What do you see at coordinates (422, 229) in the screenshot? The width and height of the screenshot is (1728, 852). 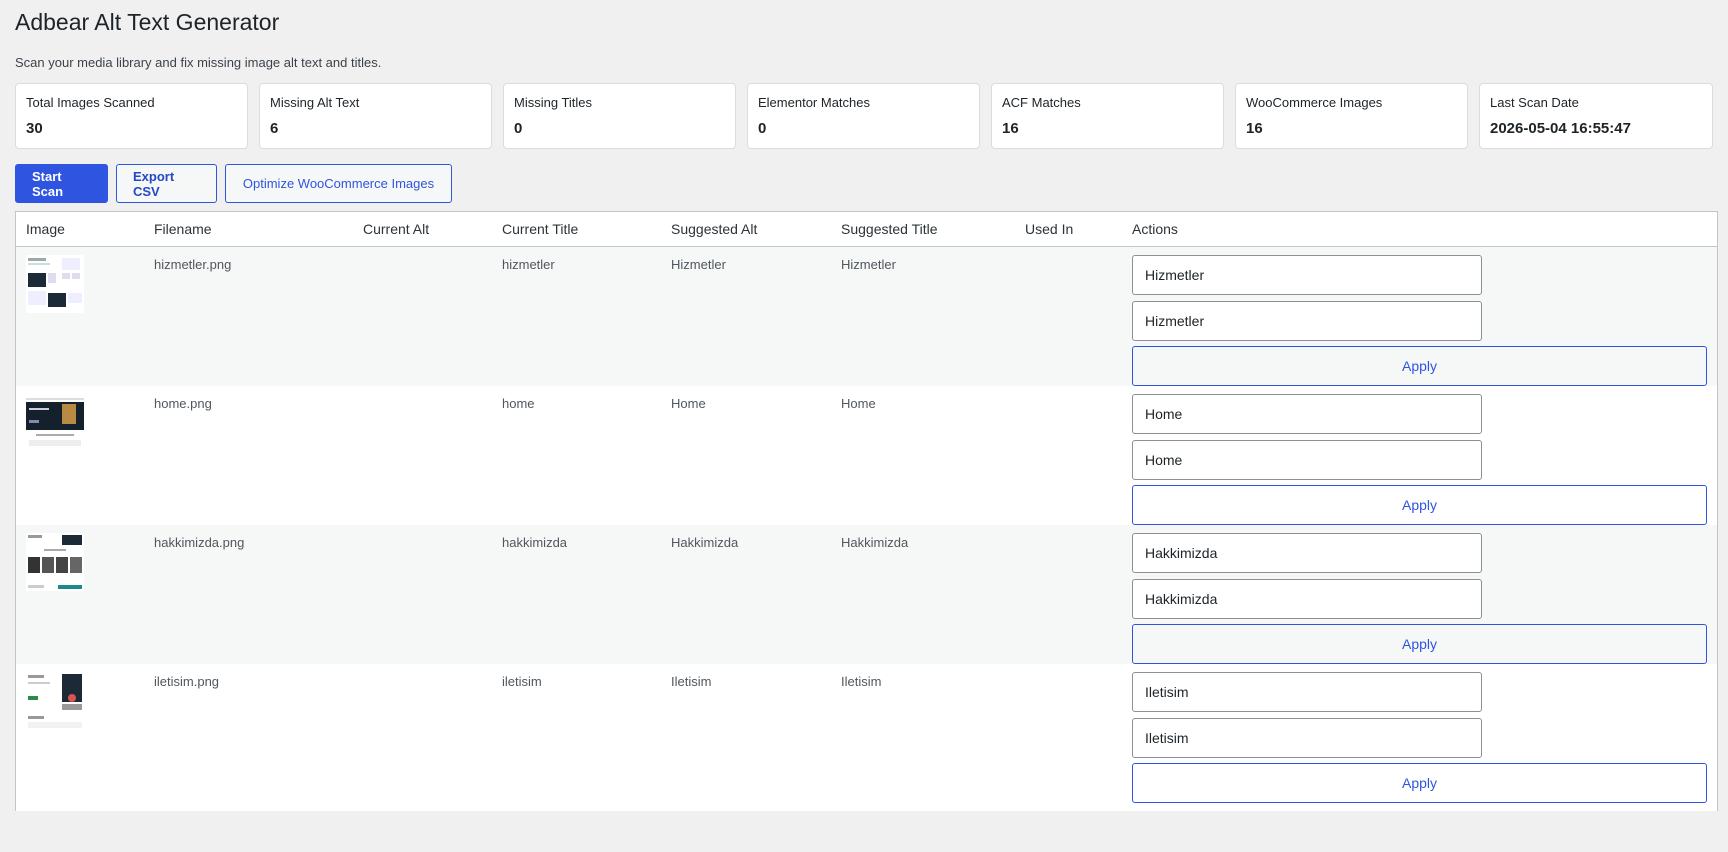 I see `column-header-current-alt: Current Alt` at bounding box center [422, 229].